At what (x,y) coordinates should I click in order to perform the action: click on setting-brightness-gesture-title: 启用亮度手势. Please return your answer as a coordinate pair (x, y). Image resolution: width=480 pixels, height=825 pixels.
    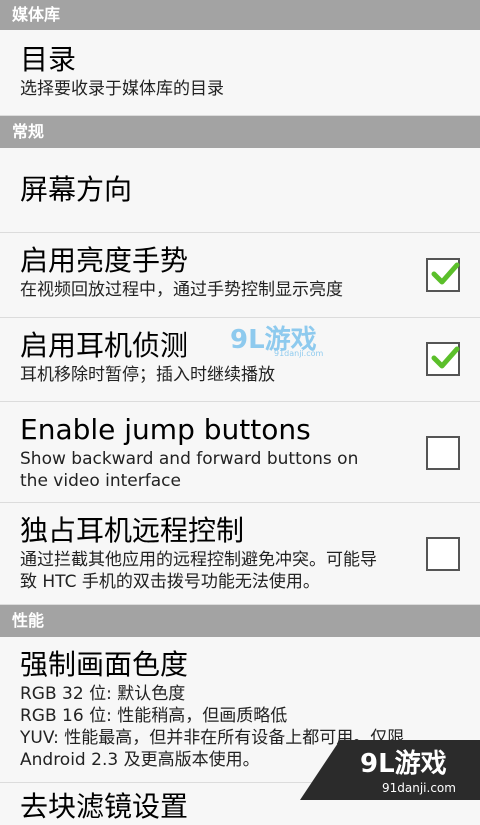
    Looking at the image, I should click on (104, 260).